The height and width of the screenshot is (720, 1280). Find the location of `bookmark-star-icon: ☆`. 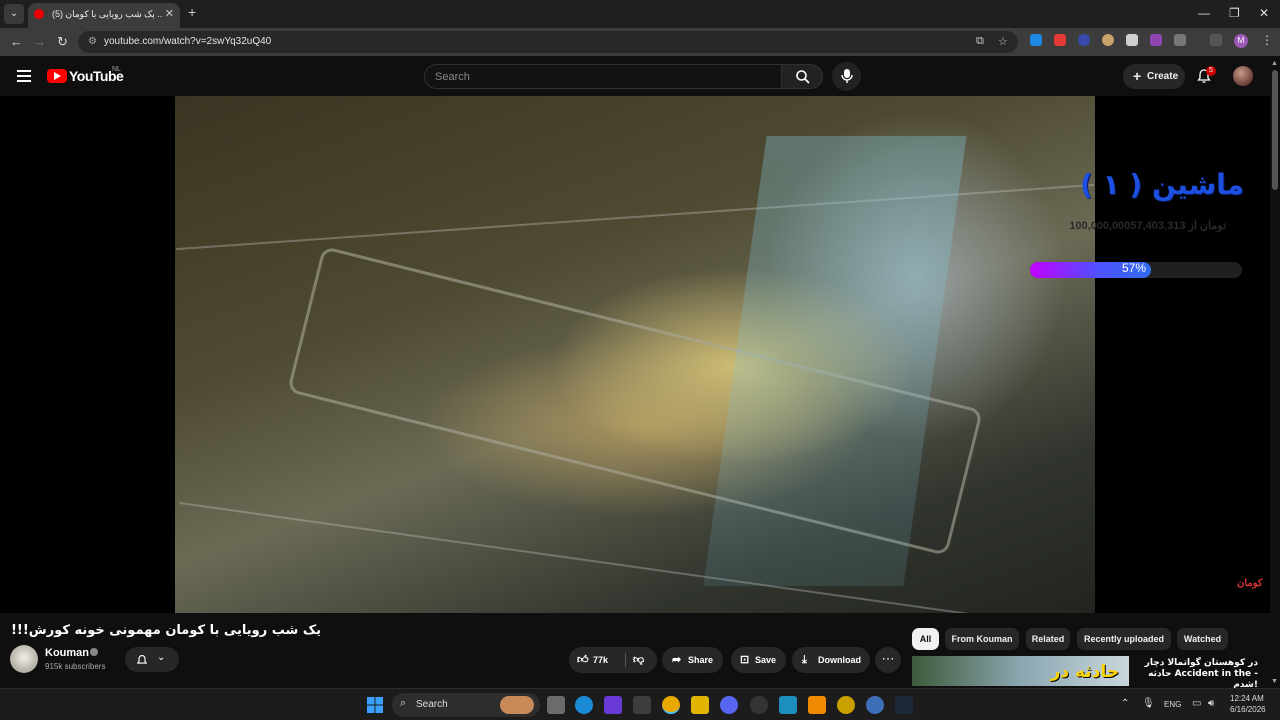

bookmark-star-icon: ☆ is located at coordinates (1003, 41).